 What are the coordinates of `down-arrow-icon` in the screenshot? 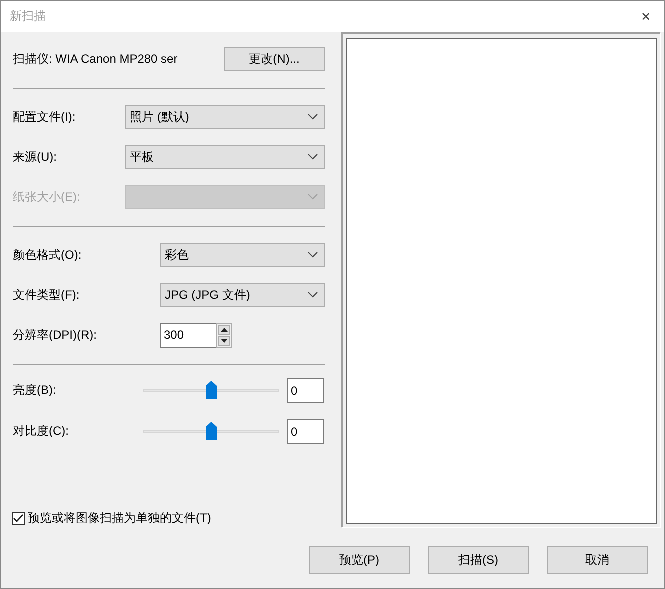 It's located at (224, 340).